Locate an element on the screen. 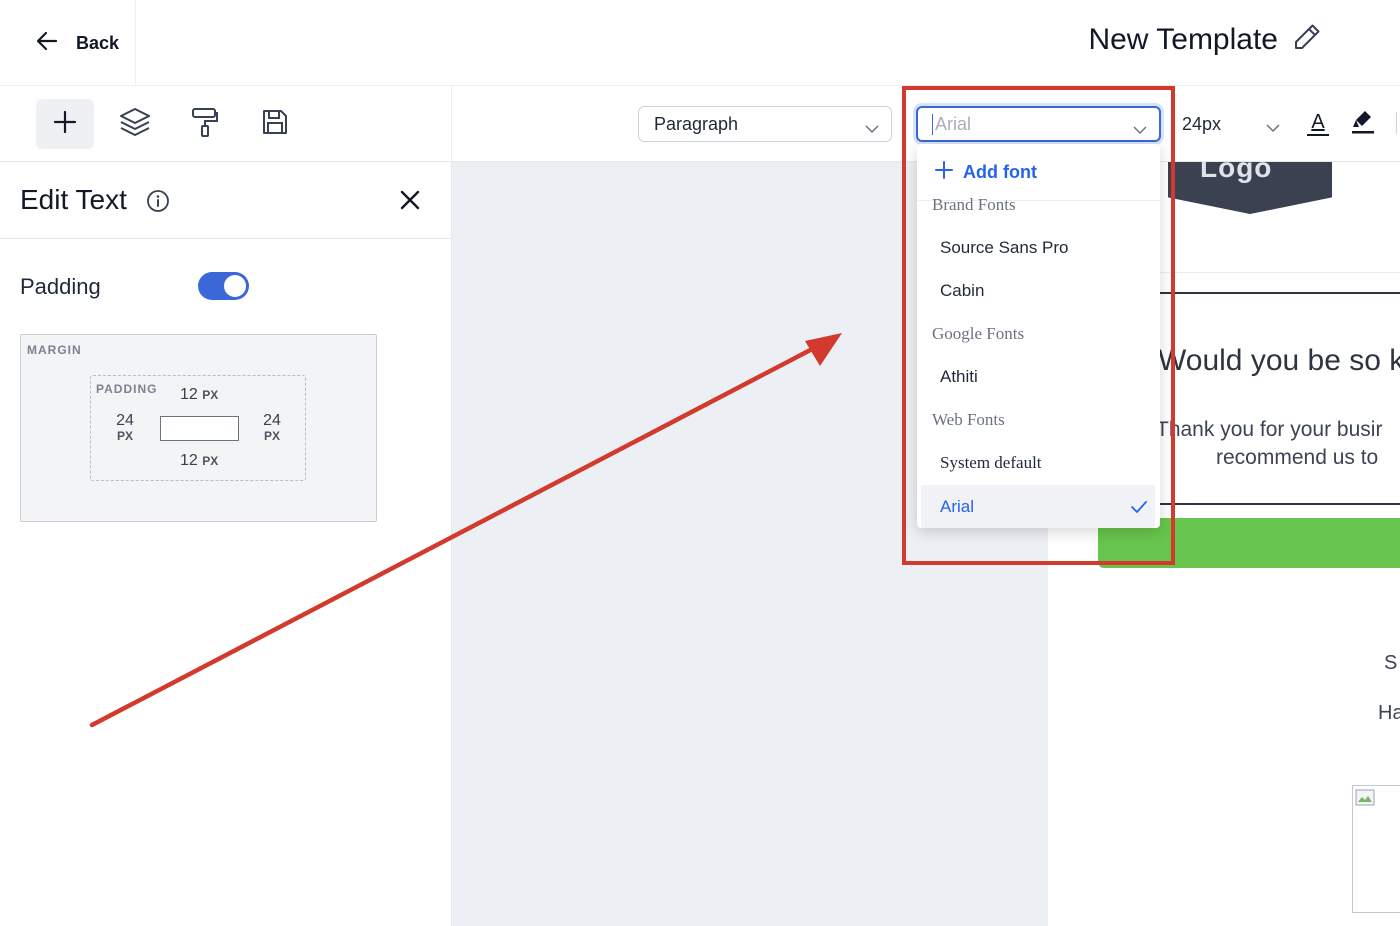  font-size-value: 24px is located at coordinates (1202, 123).